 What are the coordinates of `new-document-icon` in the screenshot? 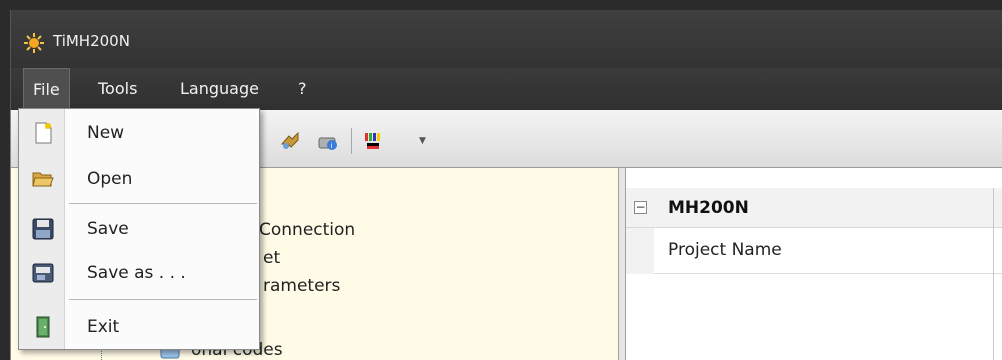 It's located at (43, 133).